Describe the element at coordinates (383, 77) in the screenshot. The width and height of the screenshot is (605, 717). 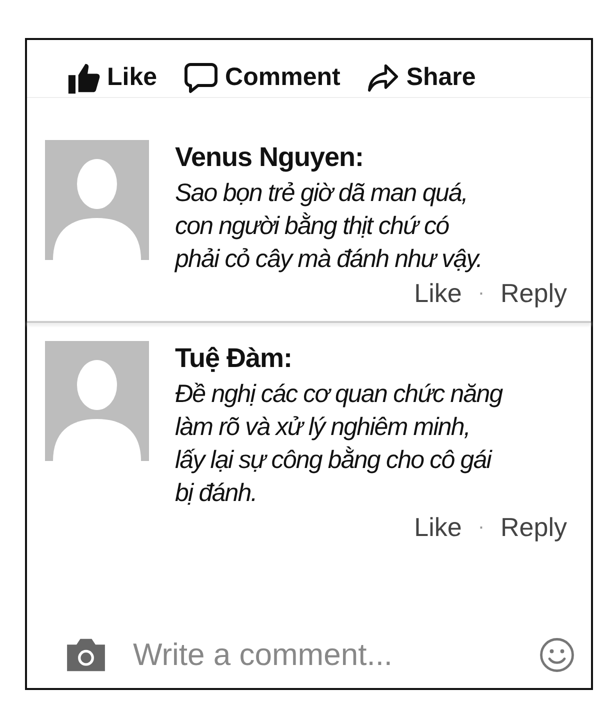
I see `share-arrow-icon` at that location.